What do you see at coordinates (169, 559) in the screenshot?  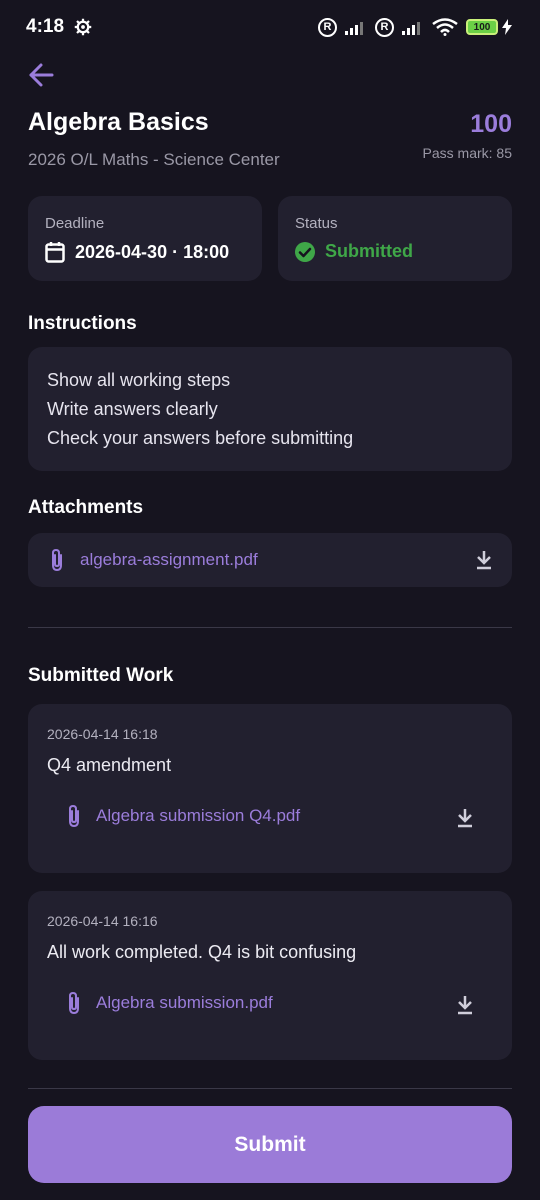 I see `attachment-filename: algebra-assignment.pdf` at bounding box center [169, 559].